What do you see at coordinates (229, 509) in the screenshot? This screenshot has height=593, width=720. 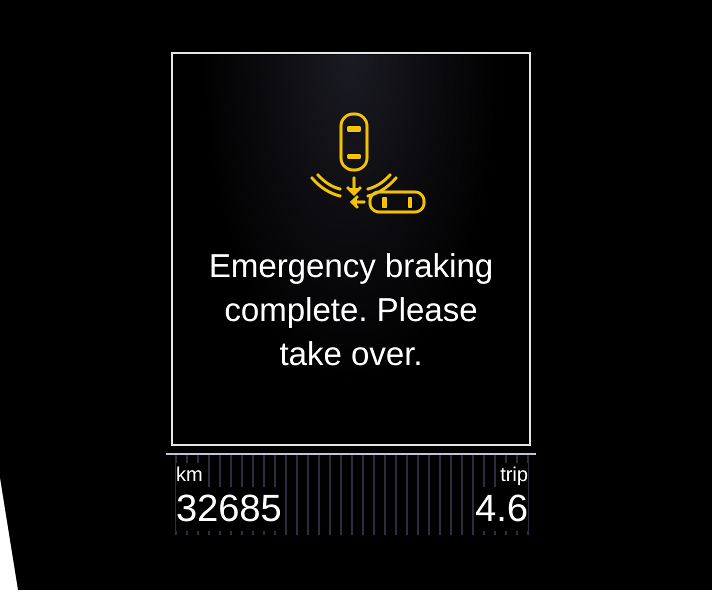 I see `odometer-value: 32685` at bounding box center [229, 509].